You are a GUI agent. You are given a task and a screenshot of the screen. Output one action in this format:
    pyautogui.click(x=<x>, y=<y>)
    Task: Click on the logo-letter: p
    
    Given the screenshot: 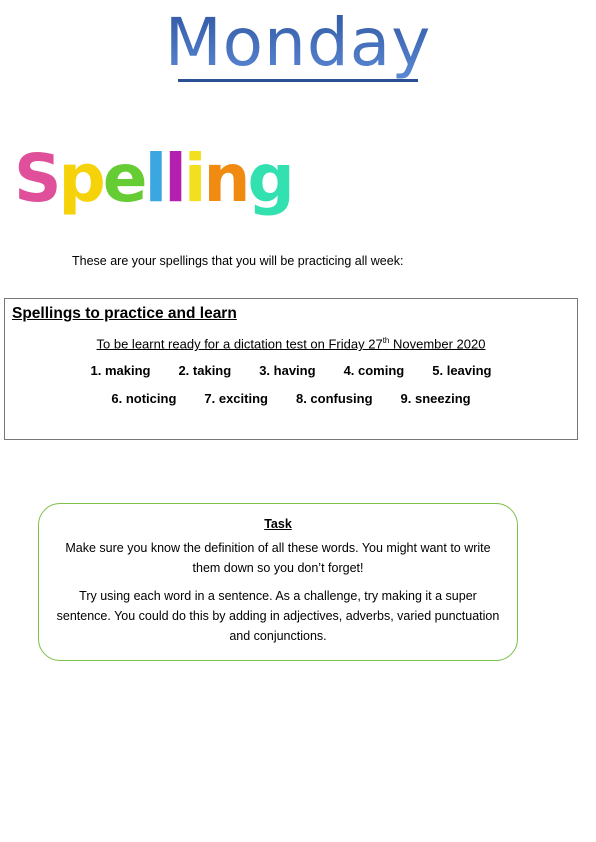 What is the action you would take?
    pyautogui.click(x=82, y=178)
    